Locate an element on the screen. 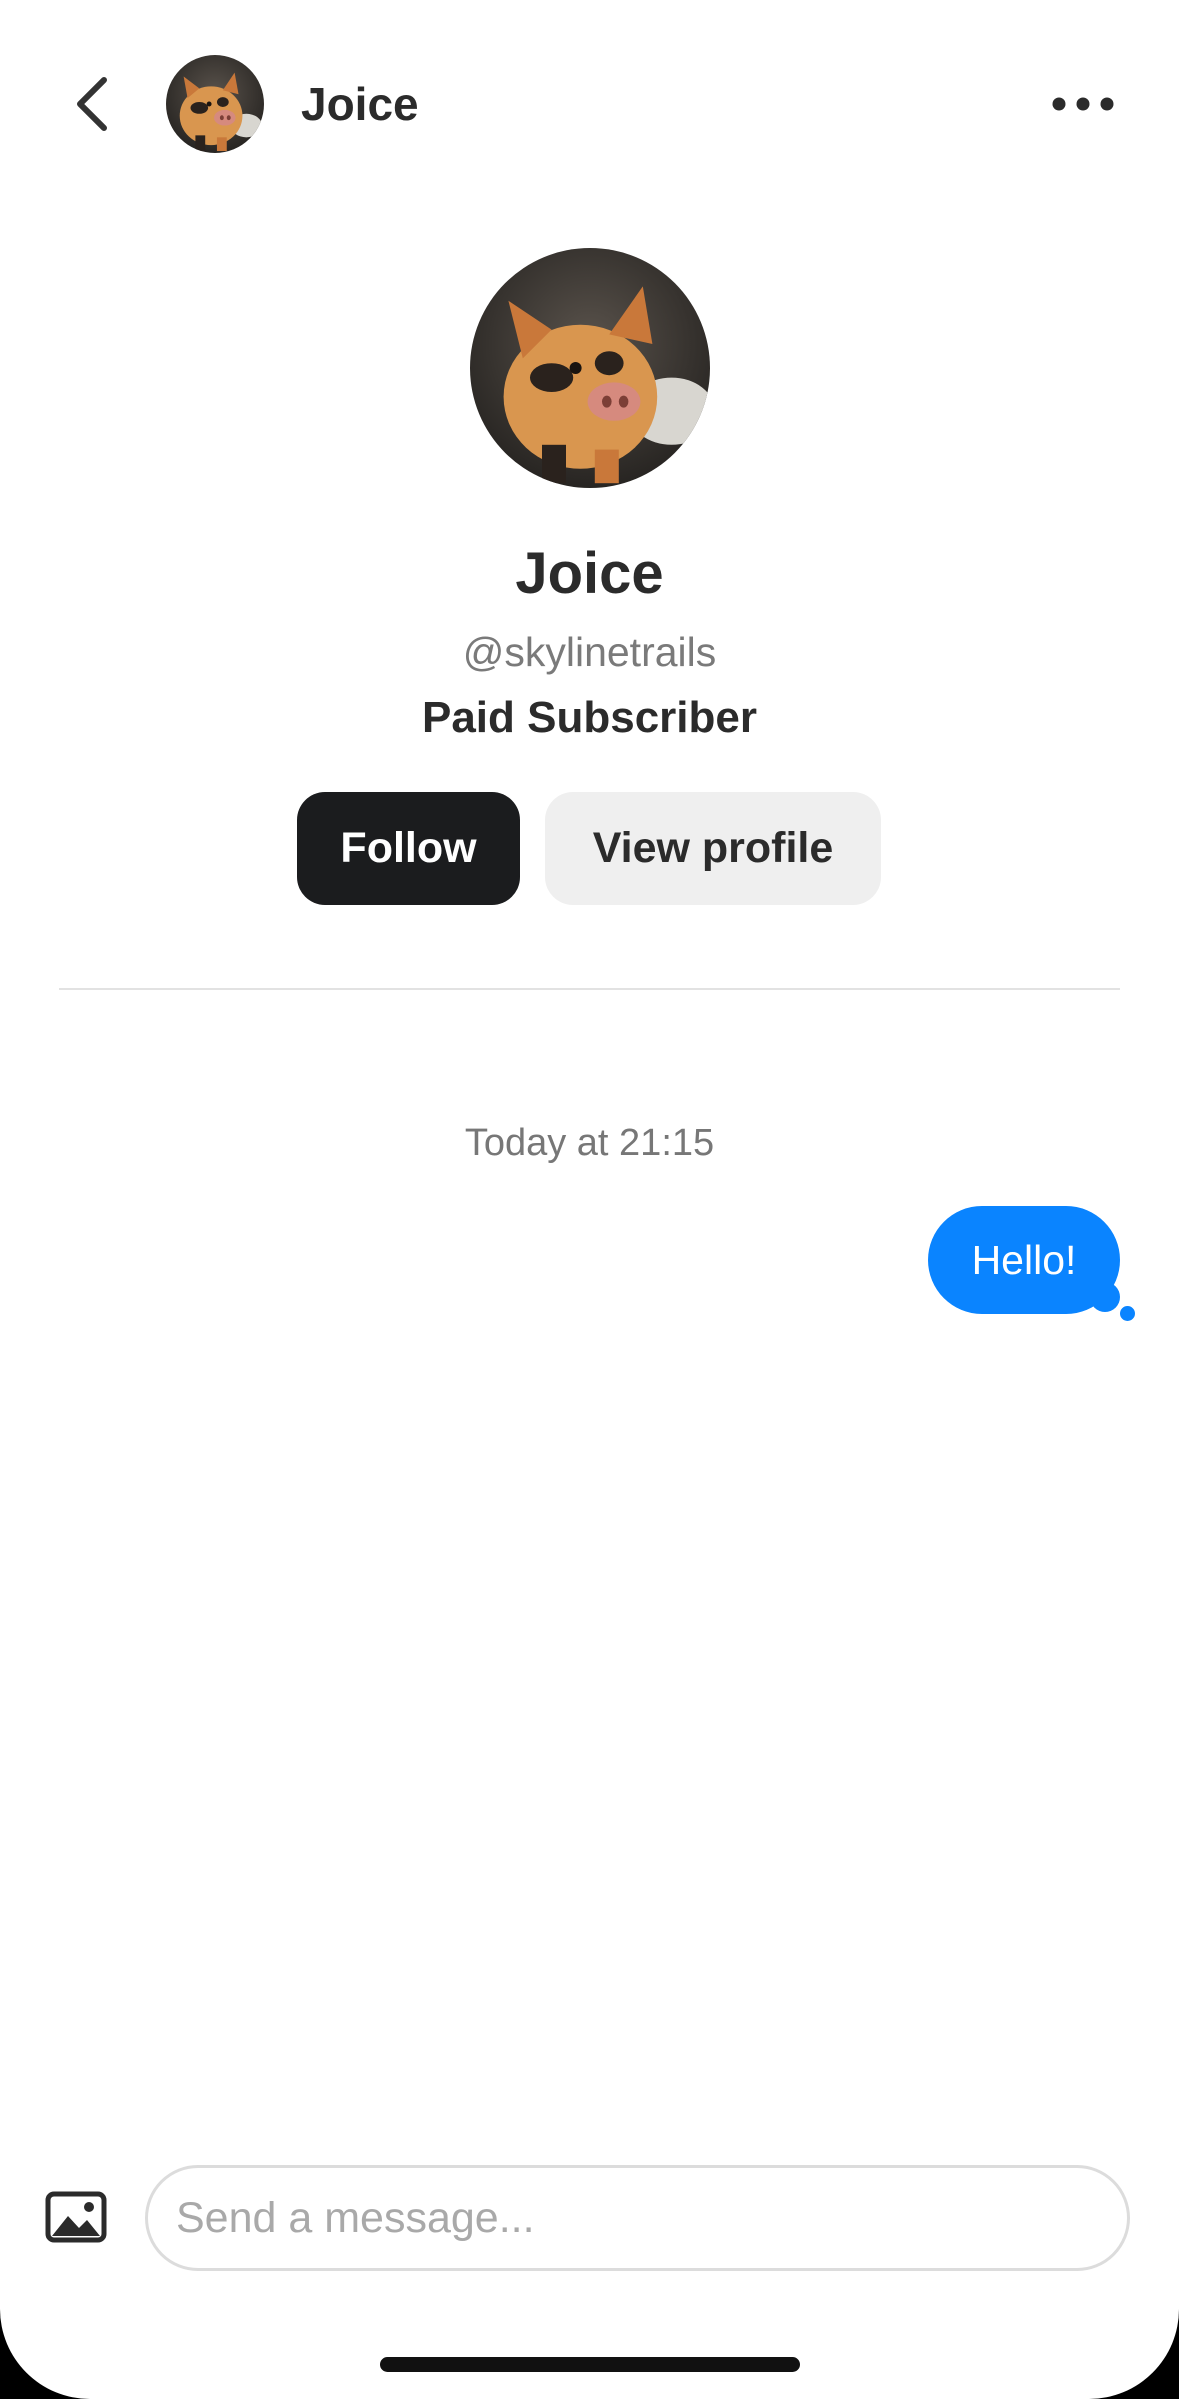 The width and height of the screenshot is (1179, 2399). image-icon is located at coordinates (76, 2217).